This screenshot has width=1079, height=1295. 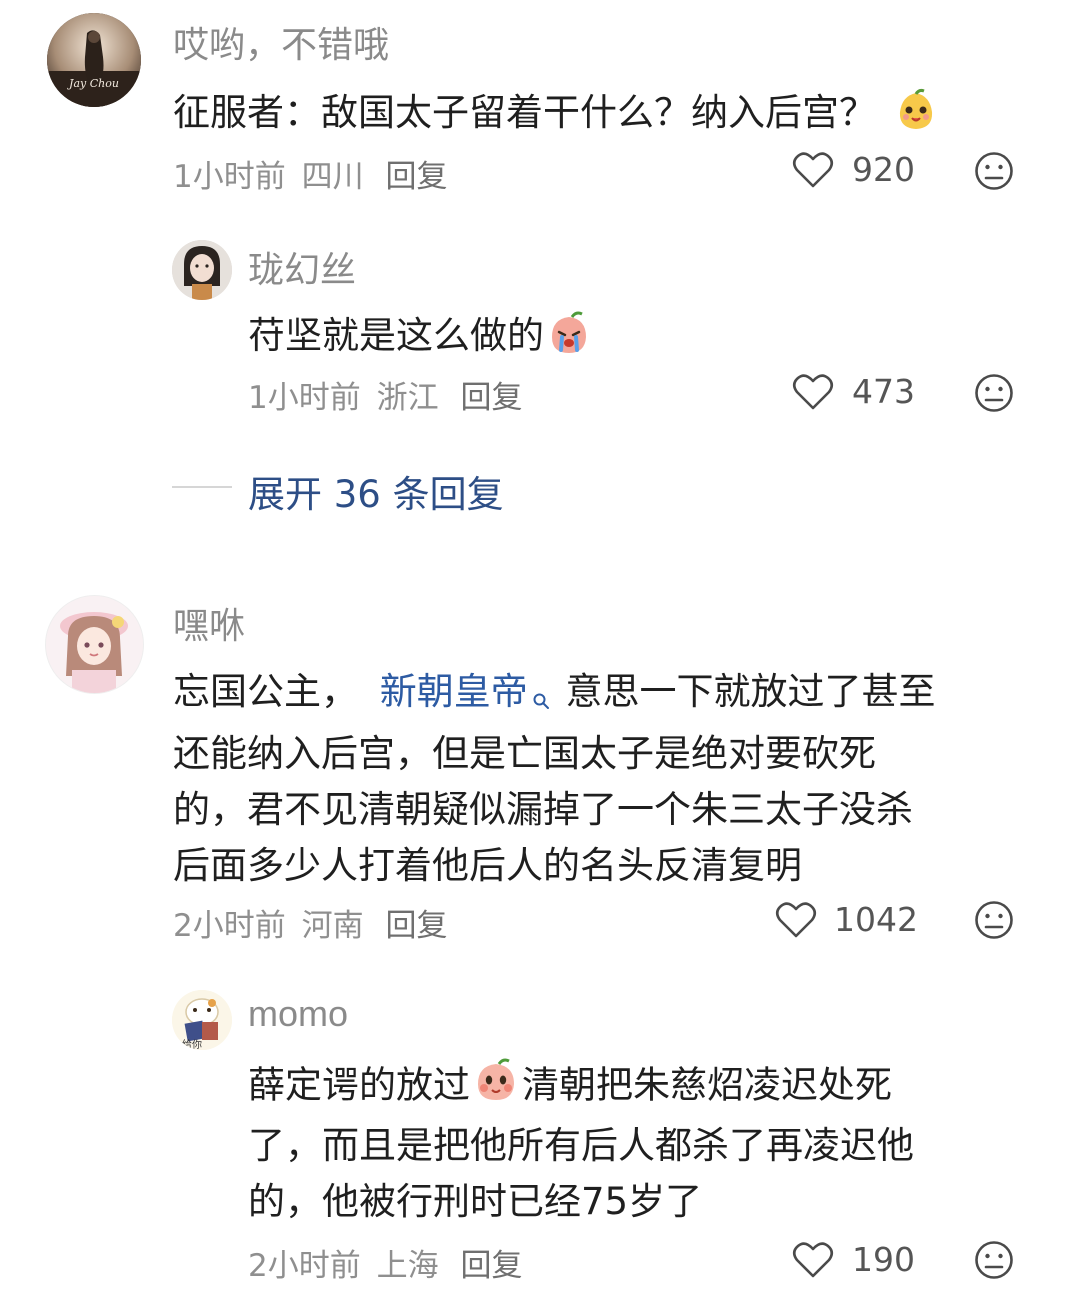 What do you see at coordinates (496, 1087) in the screenshot?
I see `blushing-peach-emoji-icon` at bounding box center [496, 1087].